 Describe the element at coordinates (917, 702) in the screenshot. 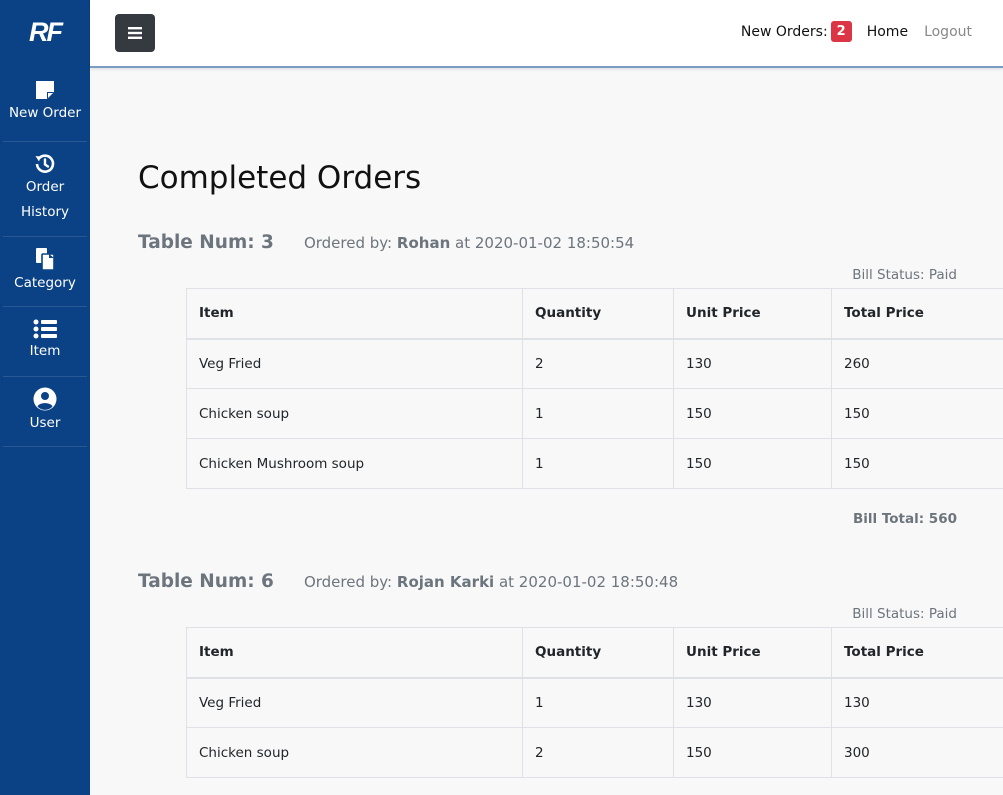

I see `total-price-cell: 130` at that location.